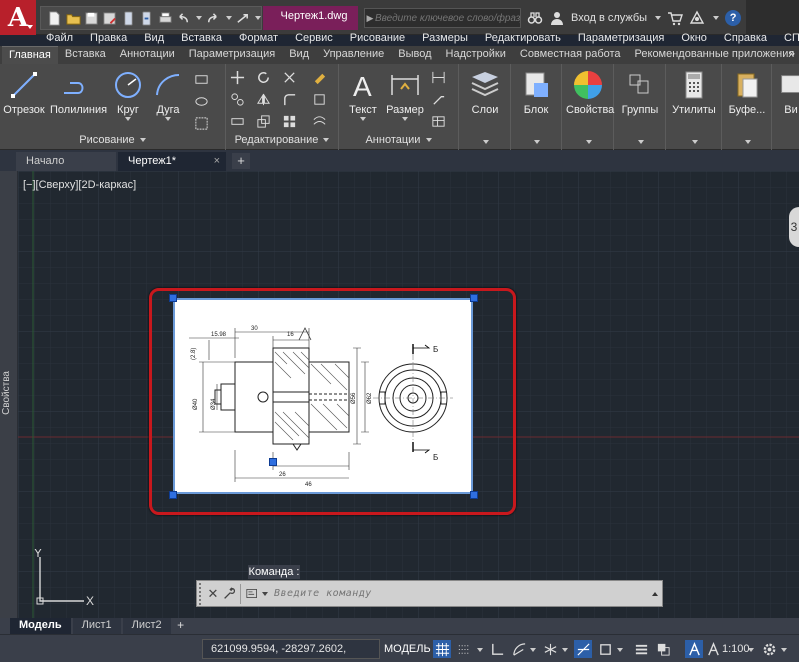  What do you see at coordinates (237, 121) in the screenshot?
I see `stretch-icon` at bounding box center [237, 121].